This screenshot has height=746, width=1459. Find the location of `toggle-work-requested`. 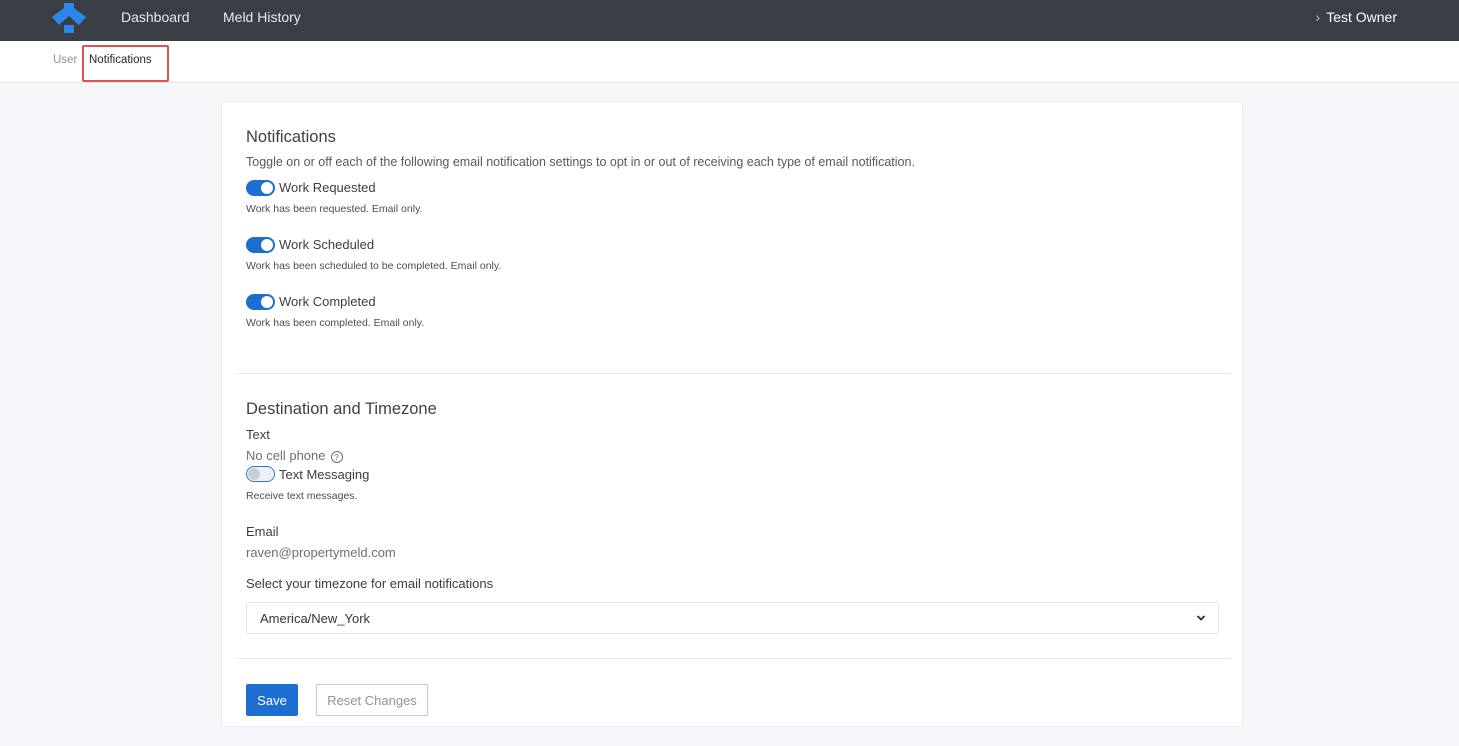

toggle-work-requested is located at coordinates (260, 188).